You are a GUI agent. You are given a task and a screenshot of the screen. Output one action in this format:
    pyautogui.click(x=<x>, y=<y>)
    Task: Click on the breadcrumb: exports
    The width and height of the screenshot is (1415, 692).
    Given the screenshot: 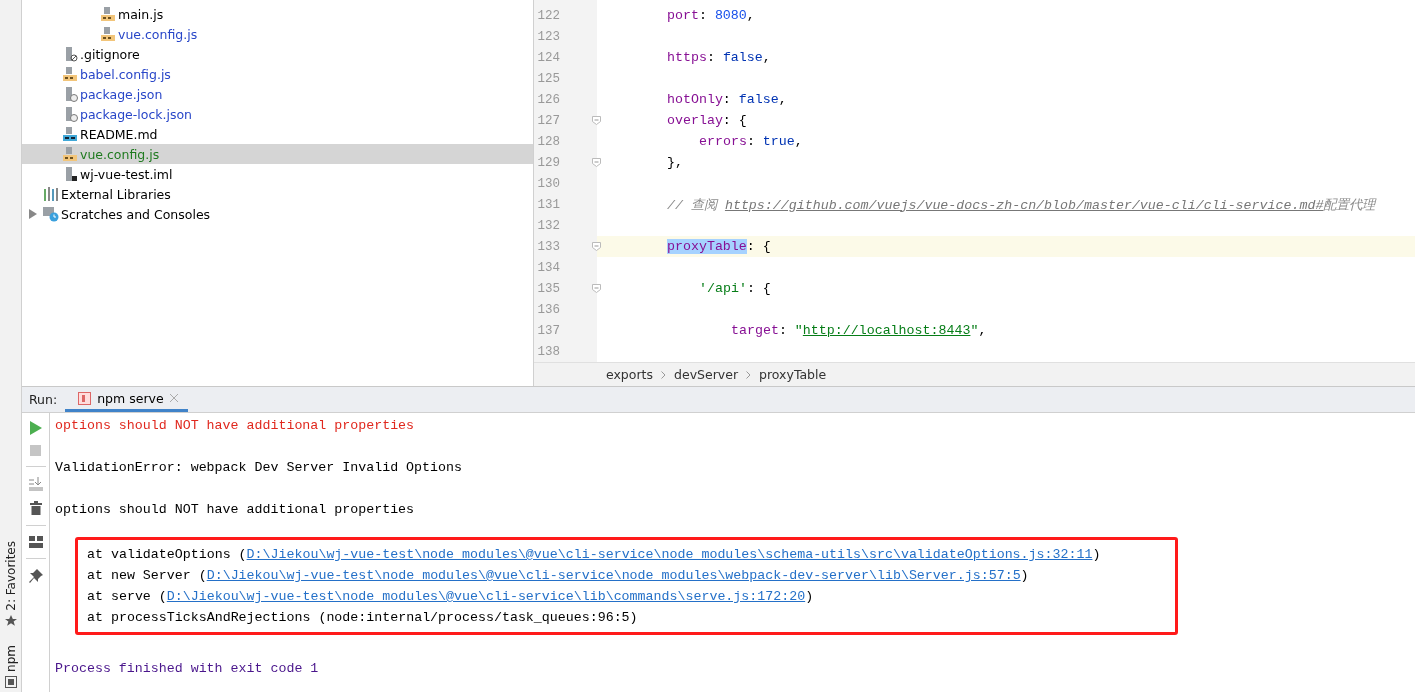 What is the action you would take?
    pyautogui.click(x=629, y=374)
    